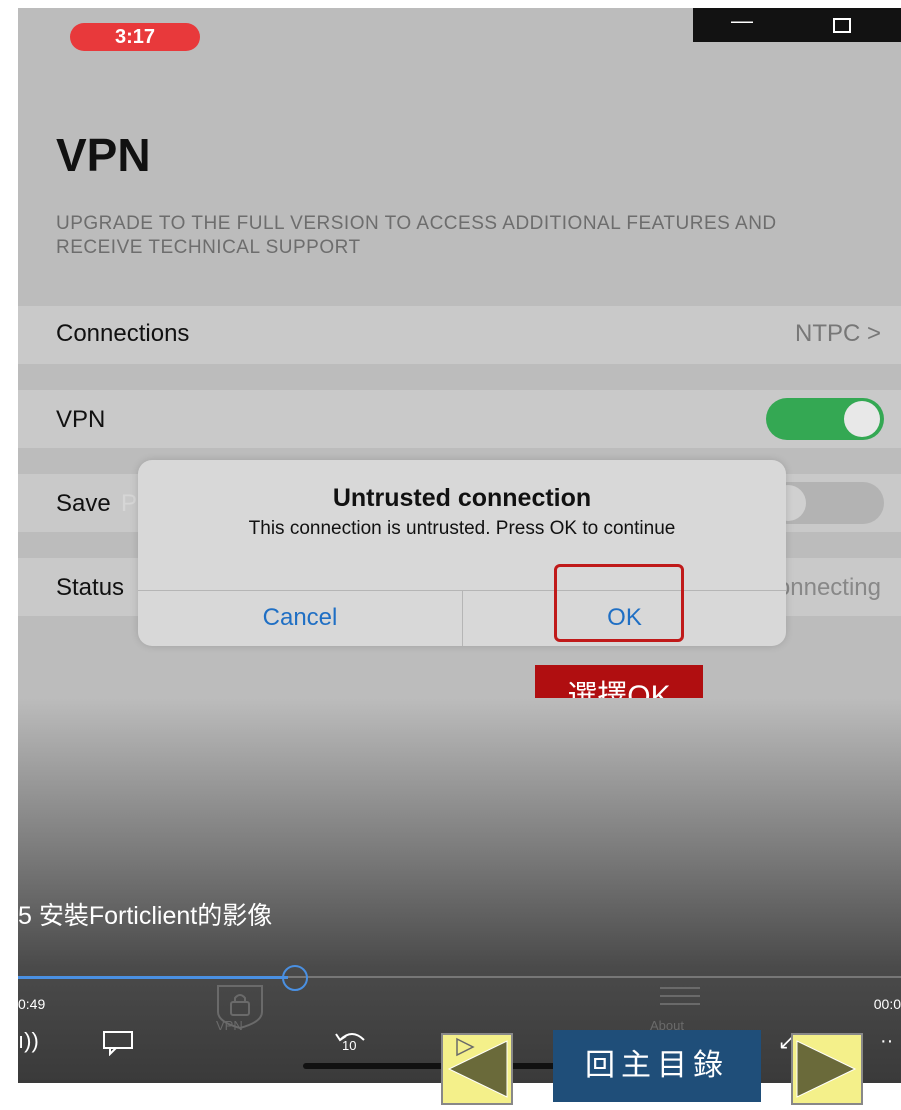  Describe the element at coordinates (32, 1004) in the screenshot. I see `time-elapsed: 0:49` at that location.